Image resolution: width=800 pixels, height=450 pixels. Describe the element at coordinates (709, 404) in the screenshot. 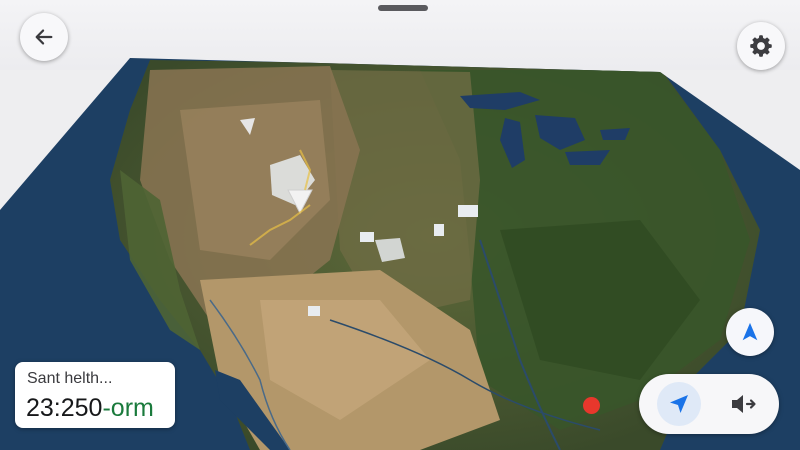

I see `navigation-controls` at that location.